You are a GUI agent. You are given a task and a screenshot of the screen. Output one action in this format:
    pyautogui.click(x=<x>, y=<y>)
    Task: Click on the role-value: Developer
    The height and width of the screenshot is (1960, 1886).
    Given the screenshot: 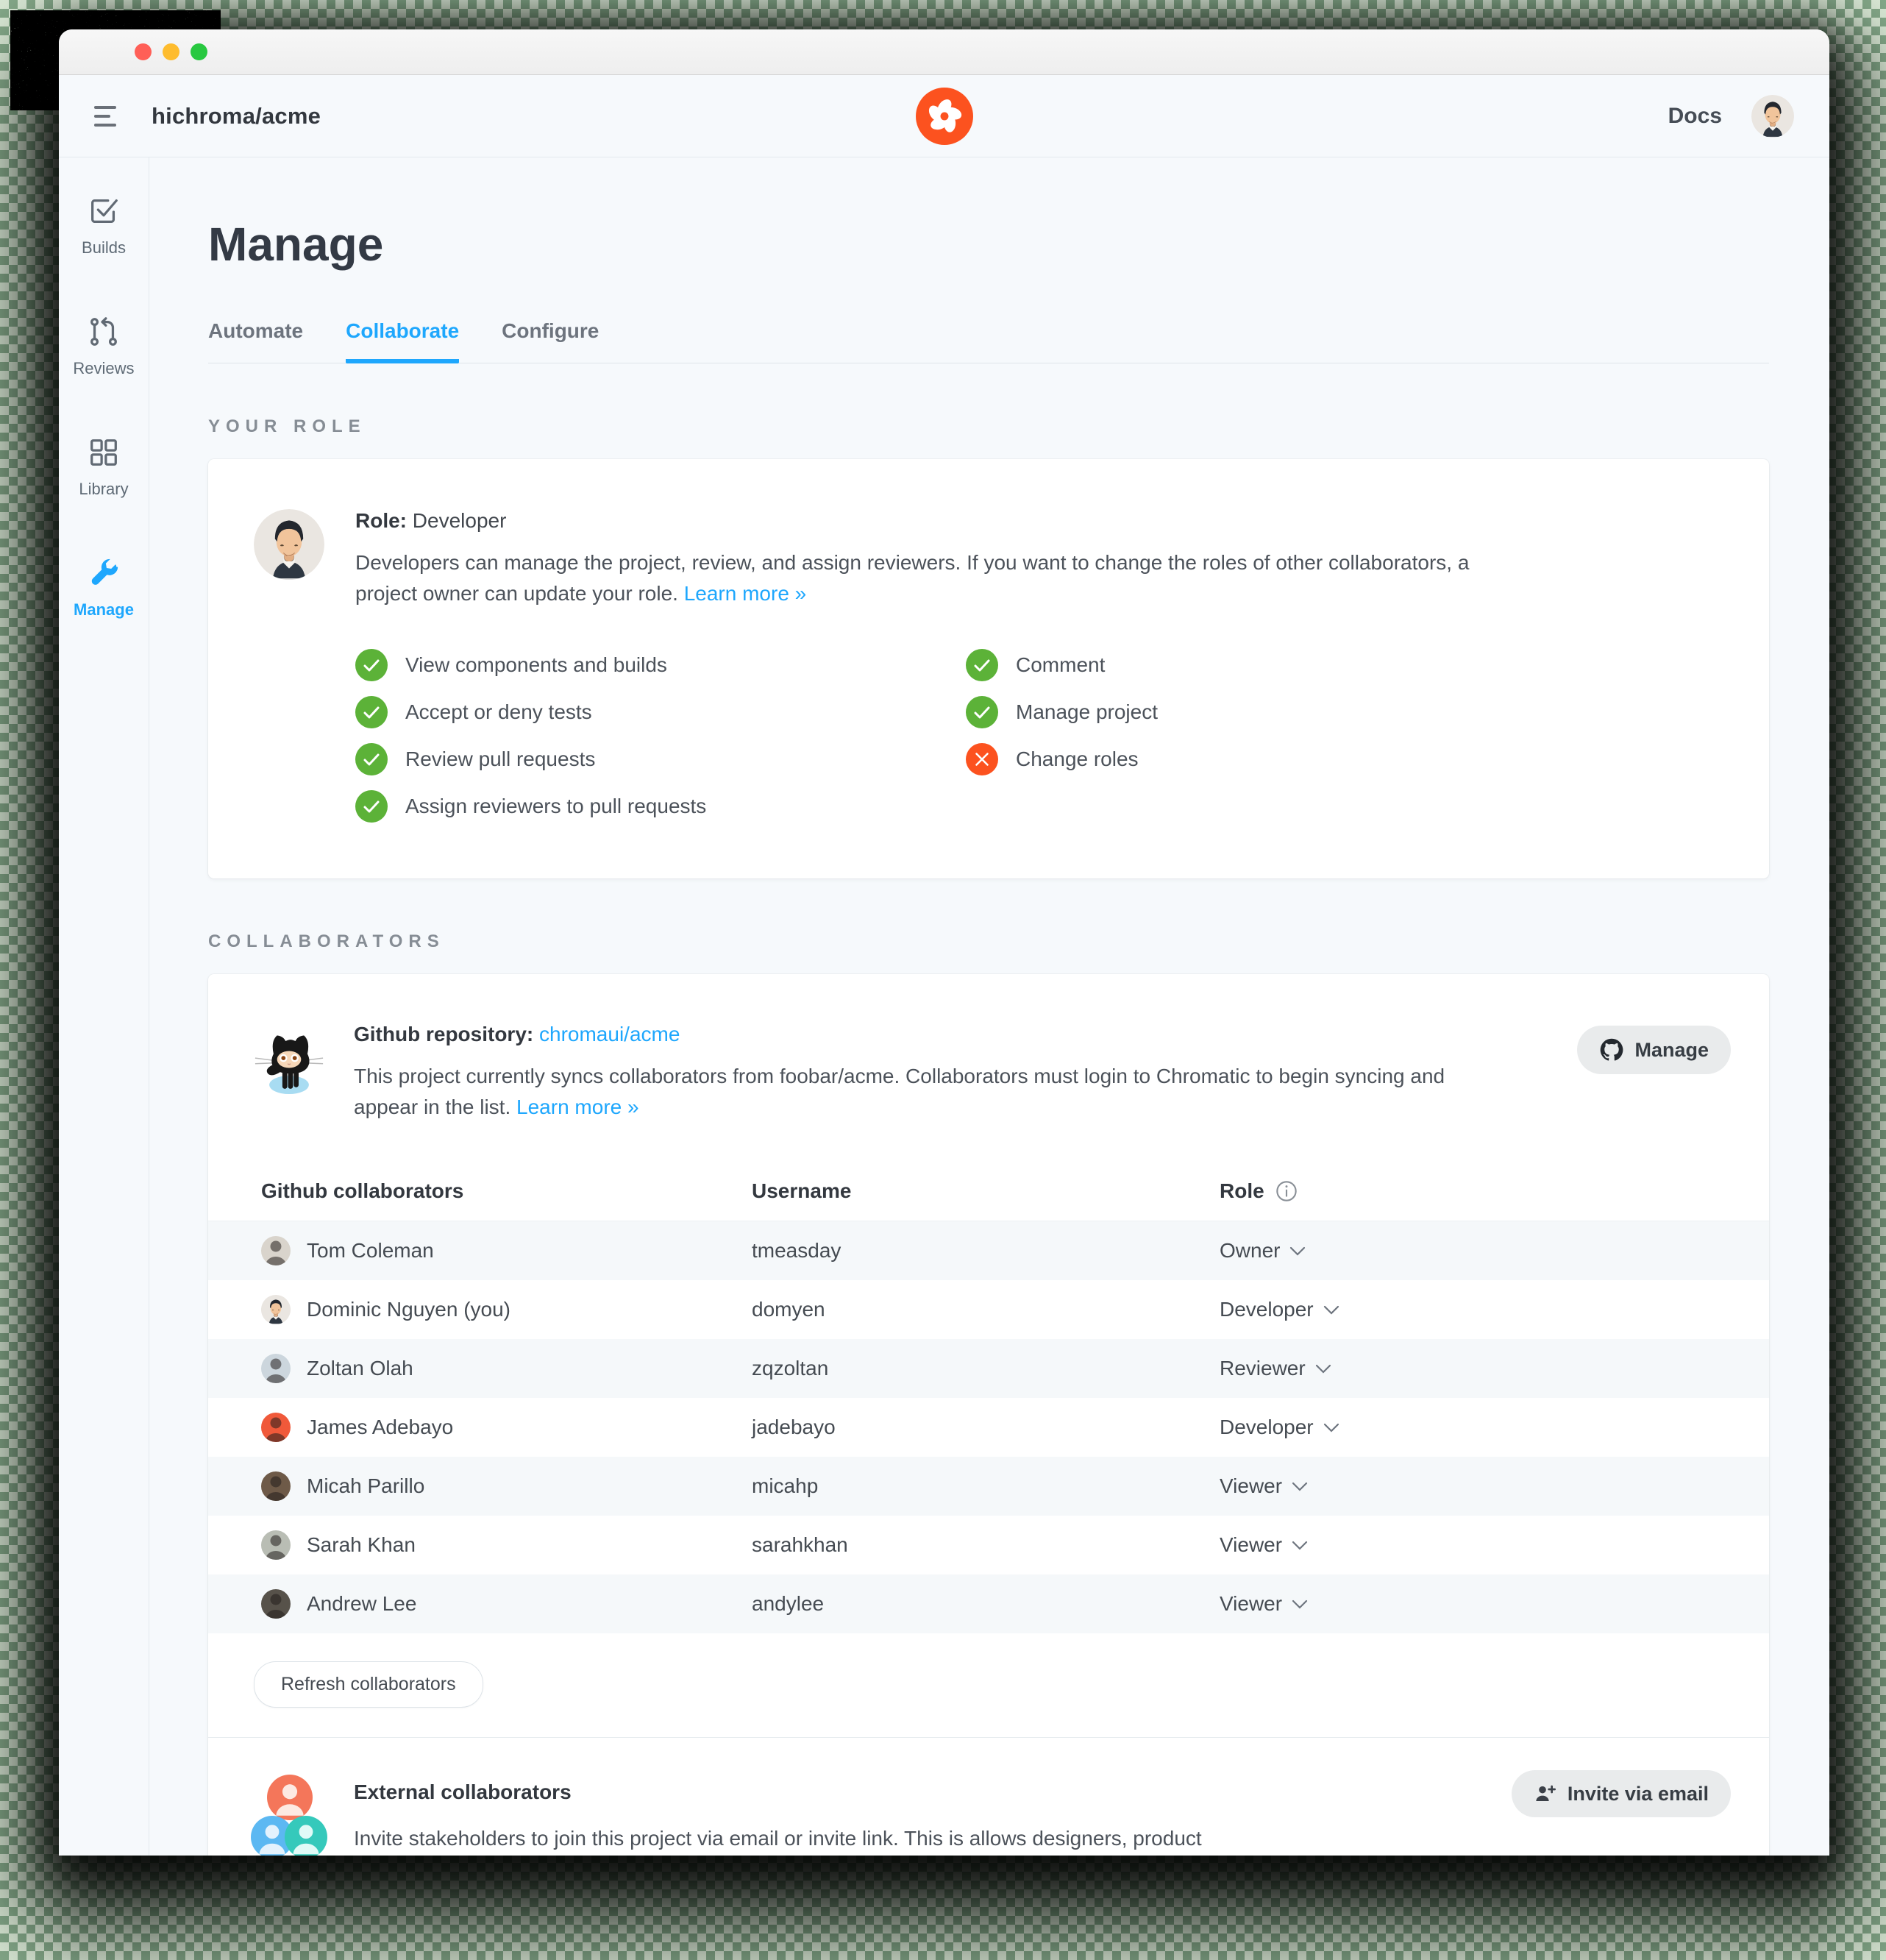 What is the action you would take?
    pyautogui.click(x=459, y=520)
    